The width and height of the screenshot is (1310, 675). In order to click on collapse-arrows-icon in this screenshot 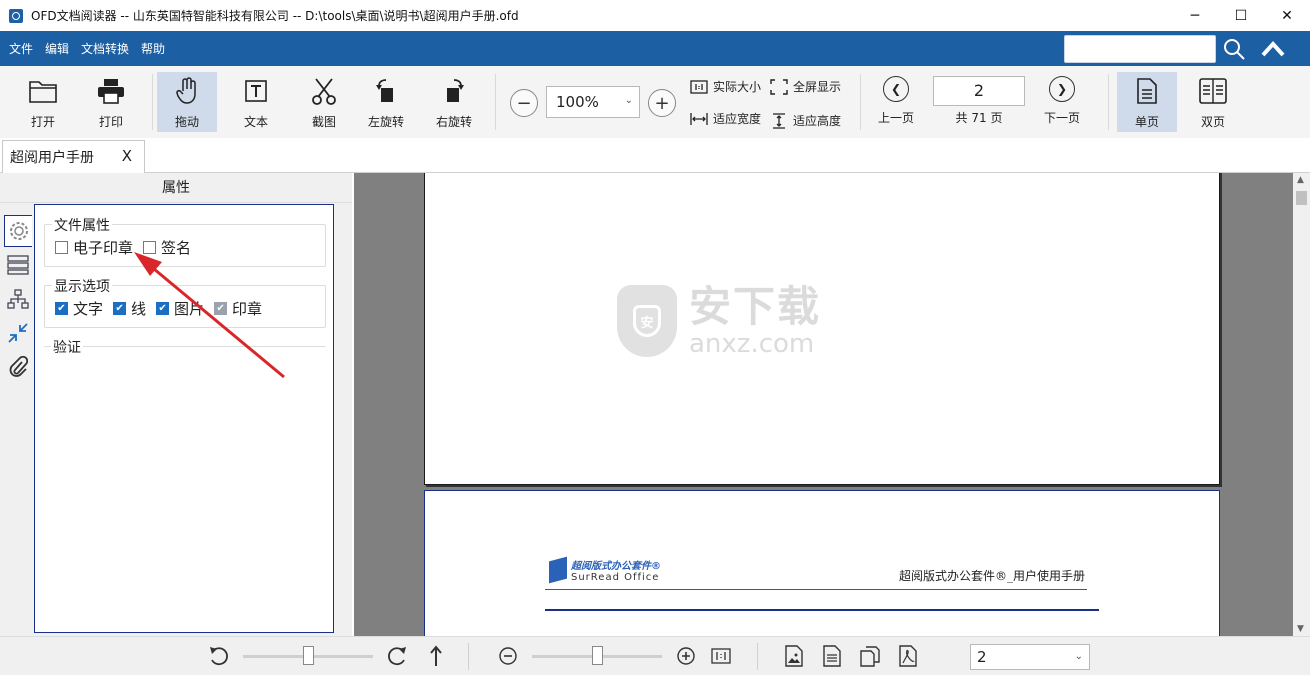, I will do `click(18, 333)`.